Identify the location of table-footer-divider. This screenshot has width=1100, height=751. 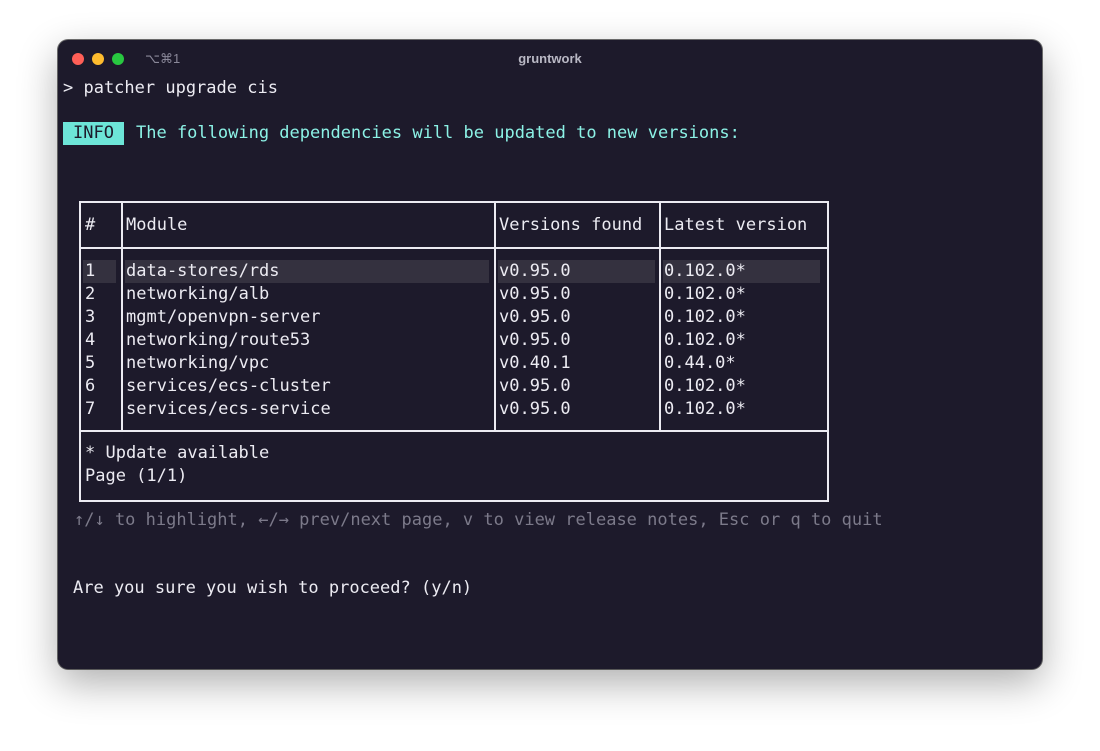
(454, 431).